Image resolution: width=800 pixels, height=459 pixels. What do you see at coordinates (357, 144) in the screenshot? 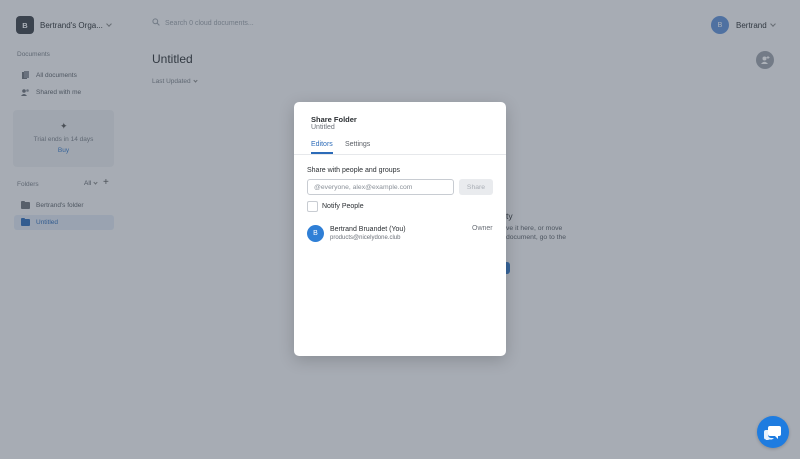
I see `tab-settings: Settings` at bounding box center [357, 144].